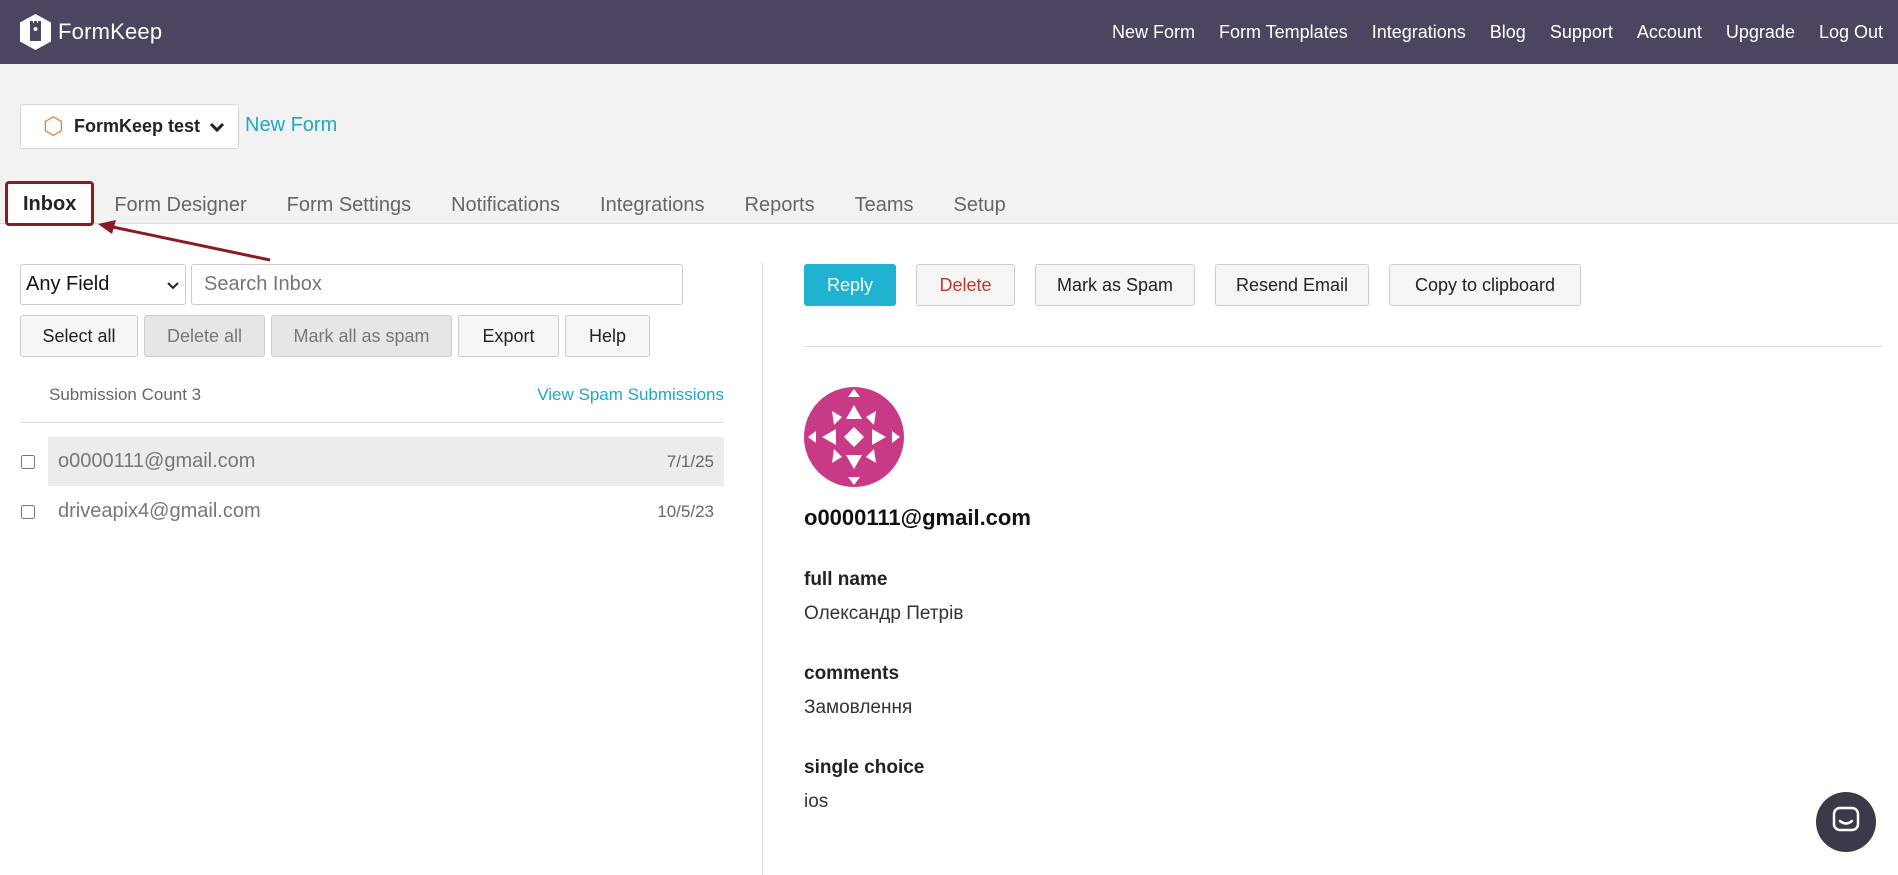  I want to click on submission-date: 10/5/23, so click(685, 511).